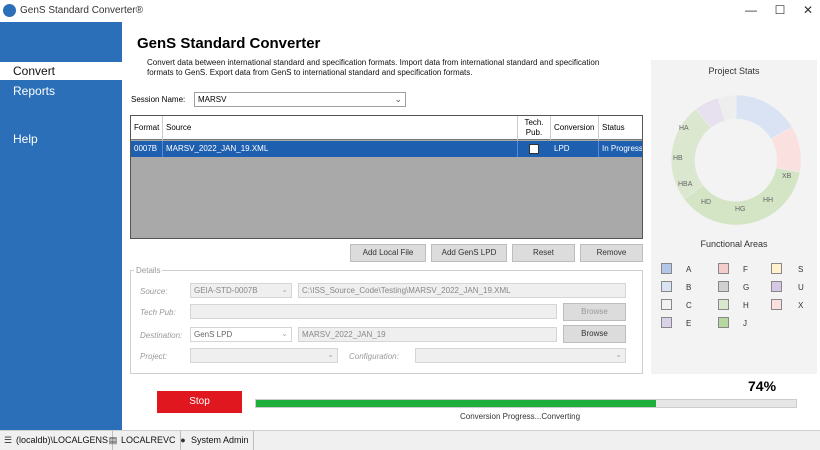 This screenshot has width=820, height=450. Describe the element at coordinates (241, 334) in the screenshot. I see `destination-select: GenS LPD ⌄` at that location.